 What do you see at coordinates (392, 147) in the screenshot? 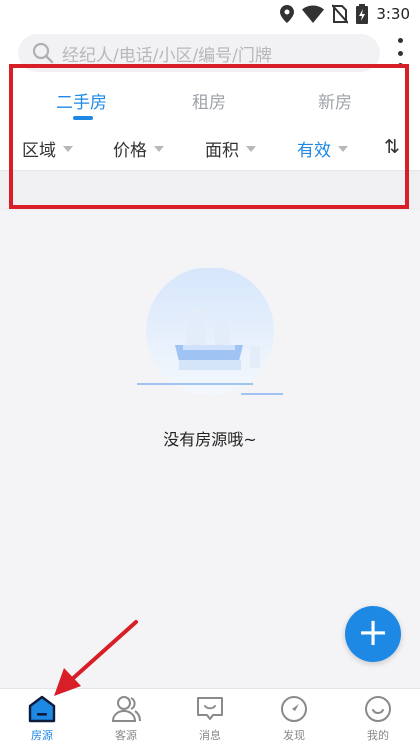
I see `sort-icon: ⇅` at bounding box center [392, 147].